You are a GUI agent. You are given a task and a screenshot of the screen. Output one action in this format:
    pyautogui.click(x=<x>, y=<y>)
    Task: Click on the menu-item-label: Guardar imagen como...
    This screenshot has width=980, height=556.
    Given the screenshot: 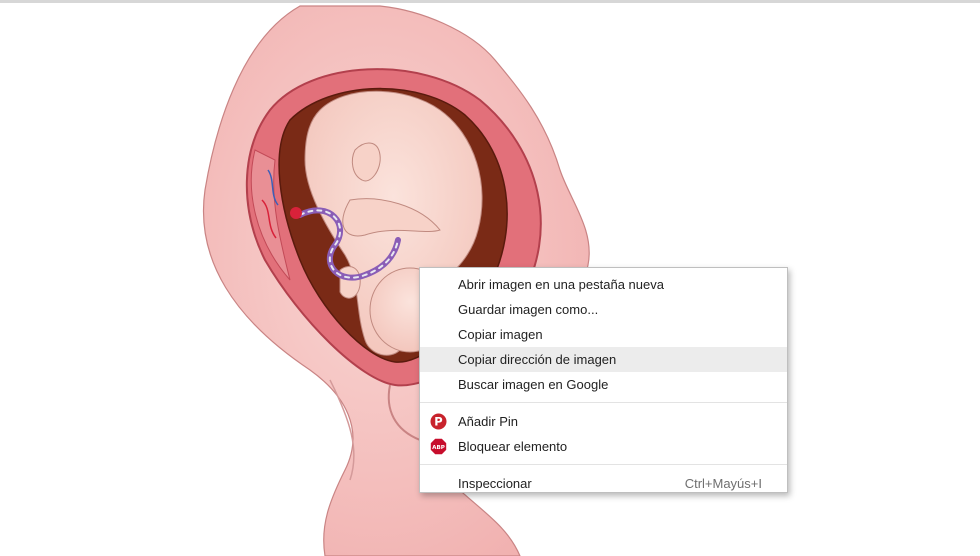 What is the action you would take?
    pyautogui.click(x=528, y=309)
    